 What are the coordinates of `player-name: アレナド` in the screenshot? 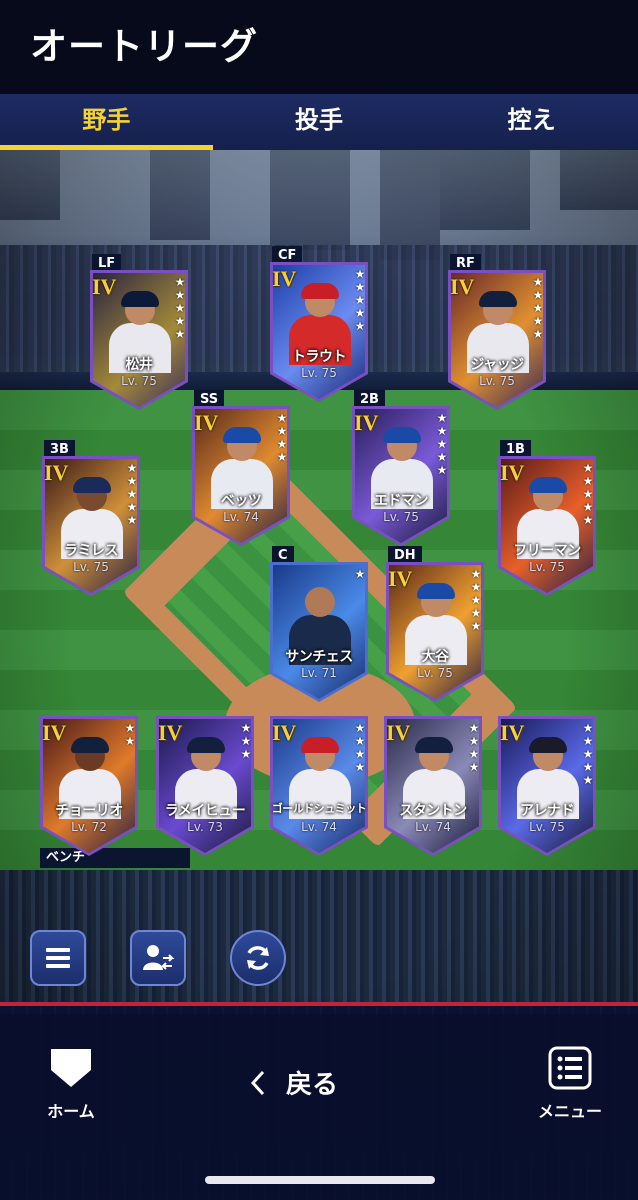 It's located at (547, 811).